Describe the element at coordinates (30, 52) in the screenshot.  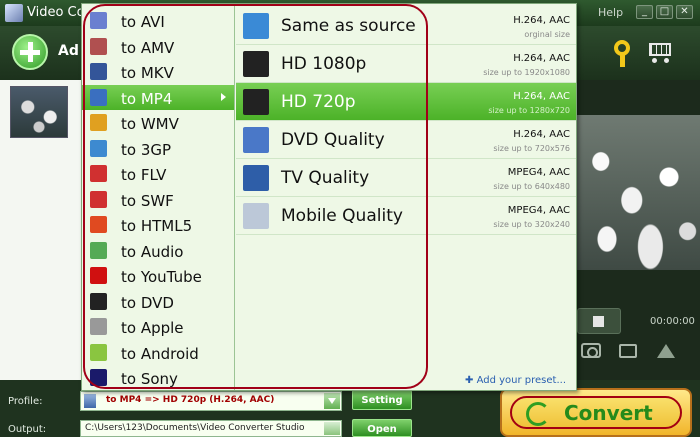
I see `add-icon` at that location.